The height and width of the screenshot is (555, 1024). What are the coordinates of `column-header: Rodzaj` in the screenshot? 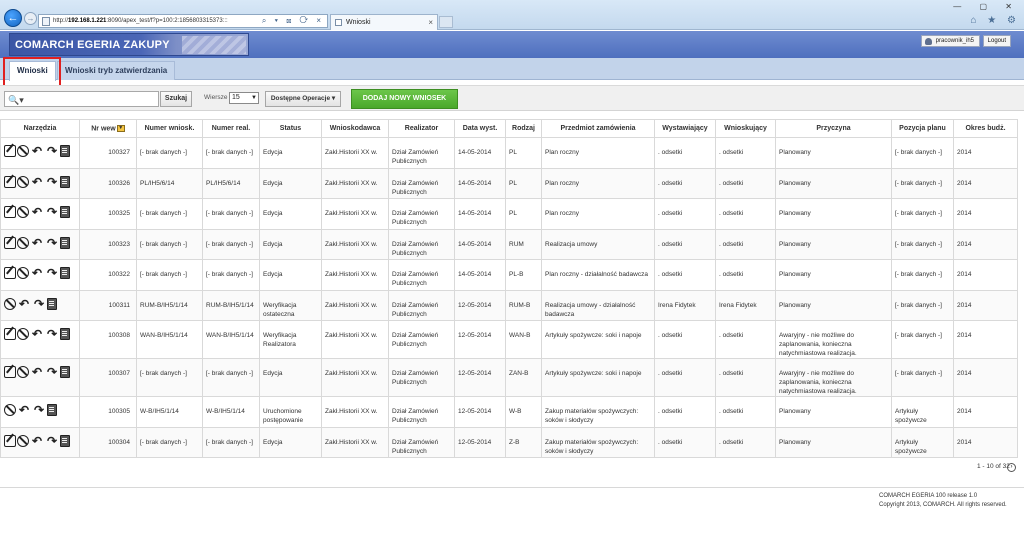 It's located at (523, 128).